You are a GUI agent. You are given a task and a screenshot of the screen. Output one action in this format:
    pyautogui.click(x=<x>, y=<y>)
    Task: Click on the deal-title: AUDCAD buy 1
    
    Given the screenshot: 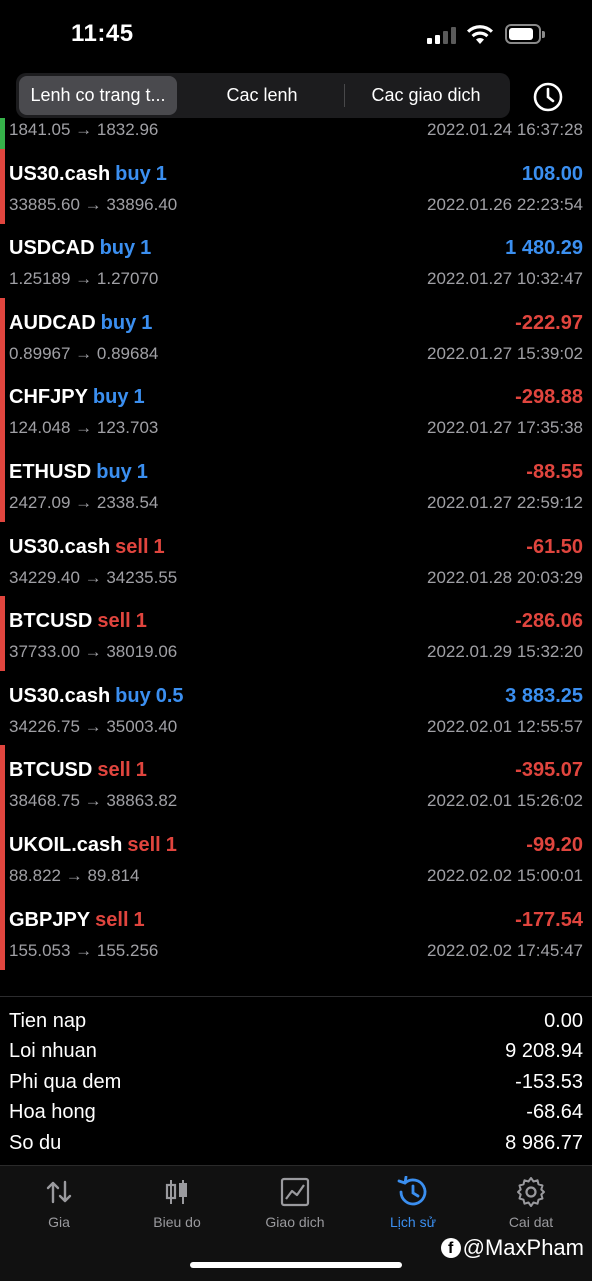 What is the action you would take?
    pyautogui.click(x=80, y=323)
    